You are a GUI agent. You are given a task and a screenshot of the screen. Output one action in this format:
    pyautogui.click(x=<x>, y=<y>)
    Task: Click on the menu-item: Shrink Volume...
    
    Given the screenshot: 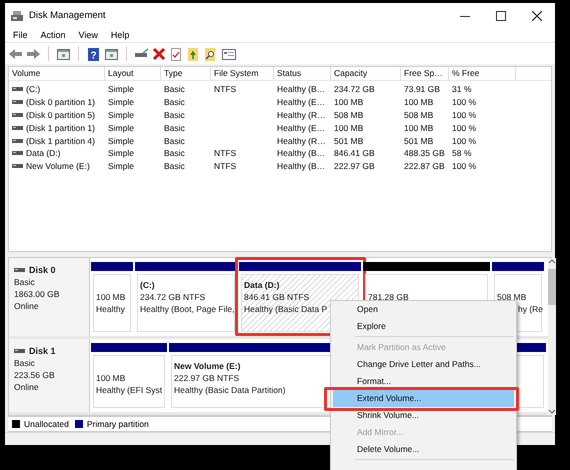 What is the action you would take?
    pyautogui.click(x=423, y=415)
    